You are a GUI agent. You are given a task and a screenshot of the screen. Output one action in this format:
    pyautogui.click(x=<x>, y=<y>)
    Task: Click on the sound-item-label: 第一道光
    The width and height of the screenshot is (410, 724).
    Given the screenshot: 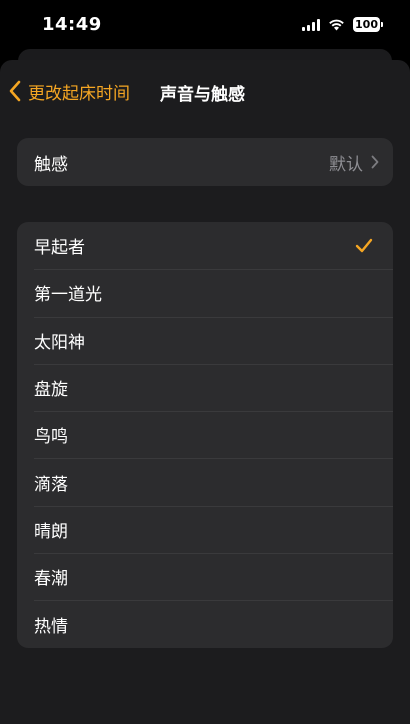 What is the action you would take?
    pyautogui.click(x=68, y=295)
    